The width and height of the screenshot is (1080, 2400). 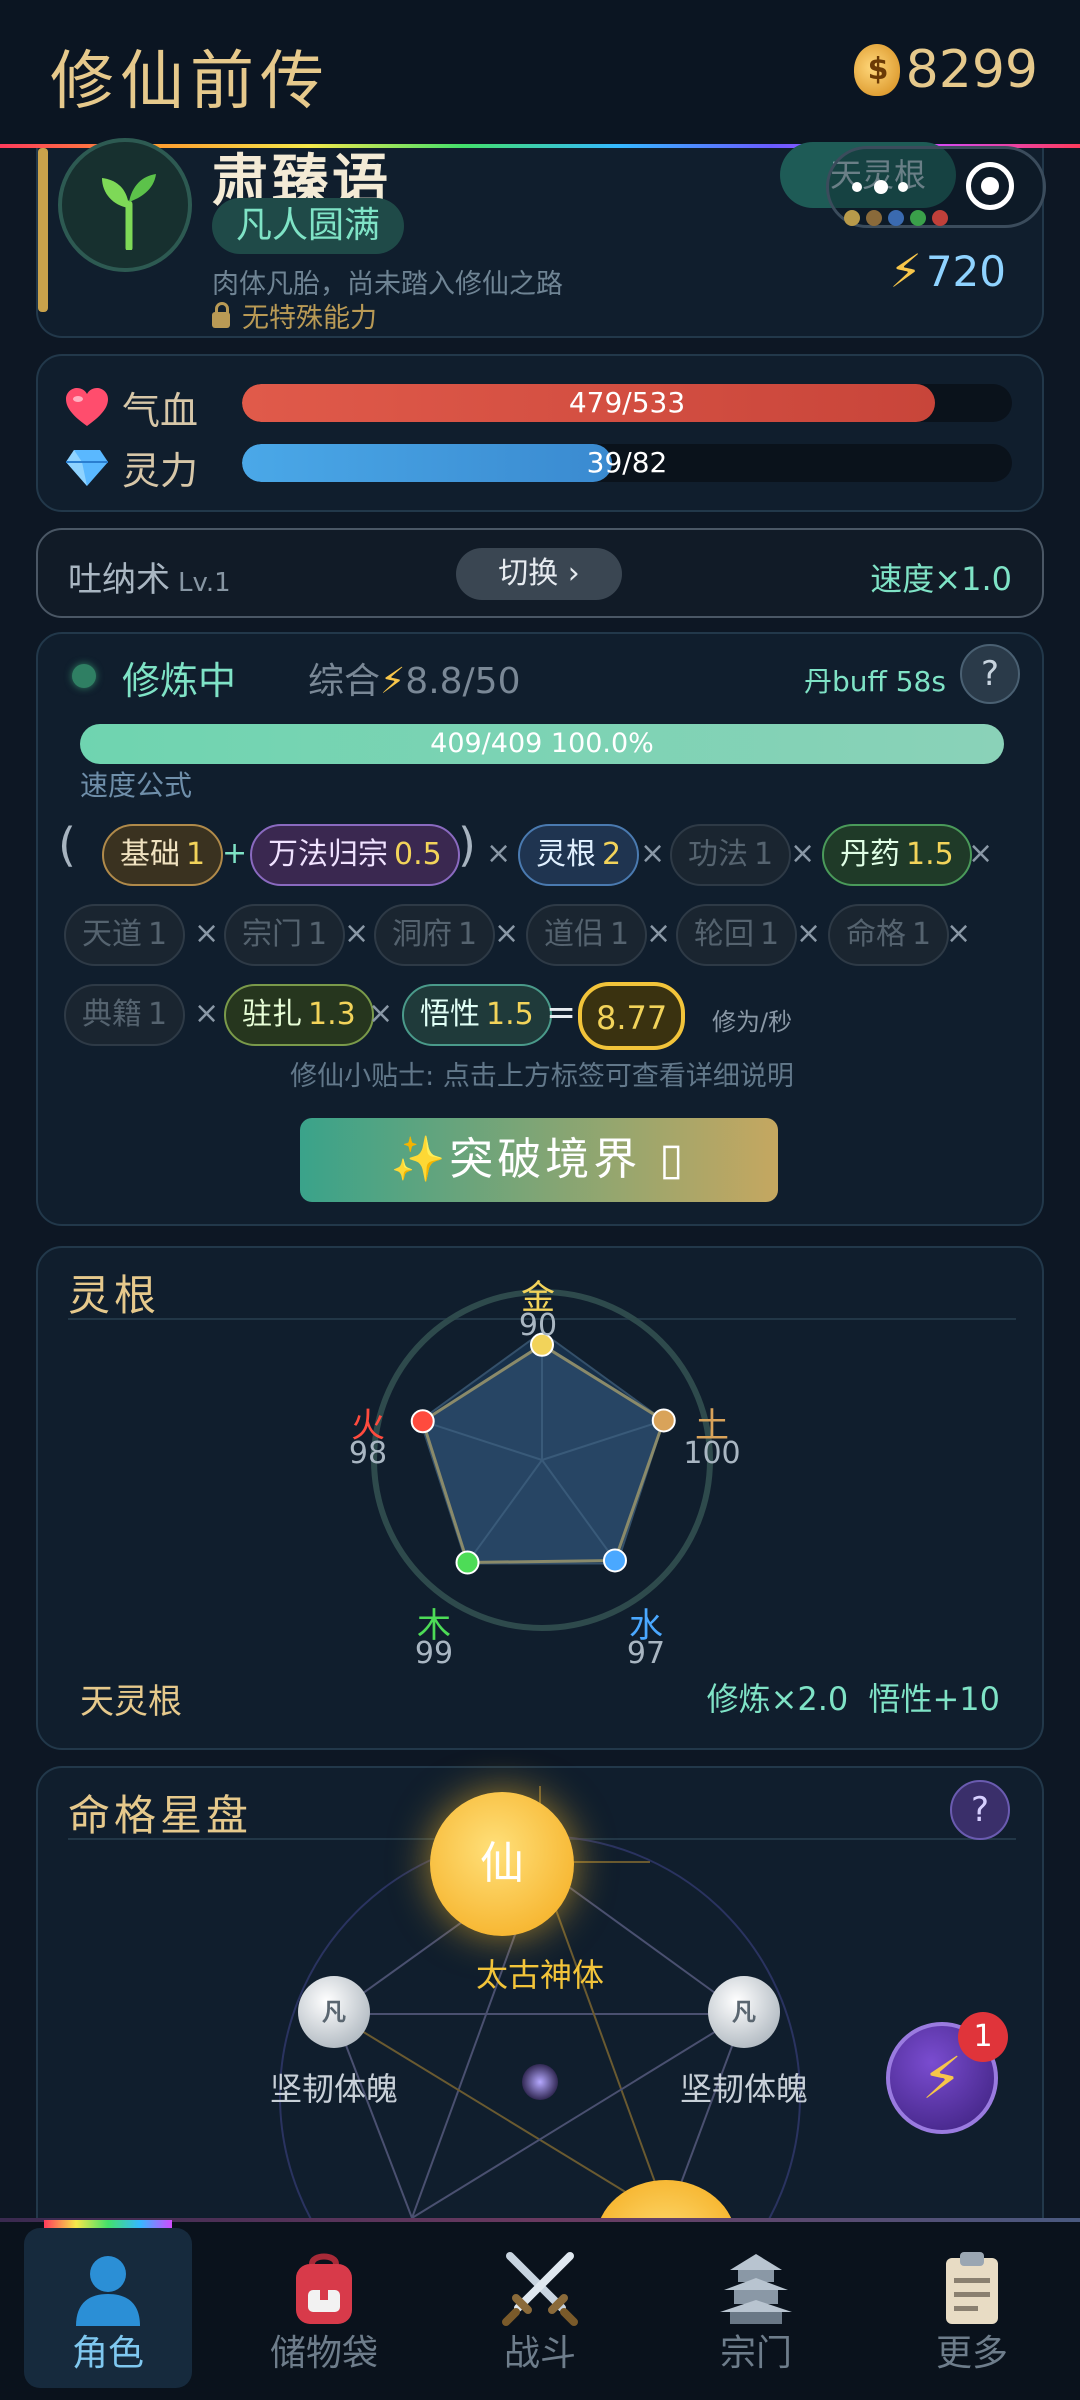 What do you see at coordinates (112, 1014) in the screenshot?
I see `chip-label: 典籍` at bounding box center [112, 1014].